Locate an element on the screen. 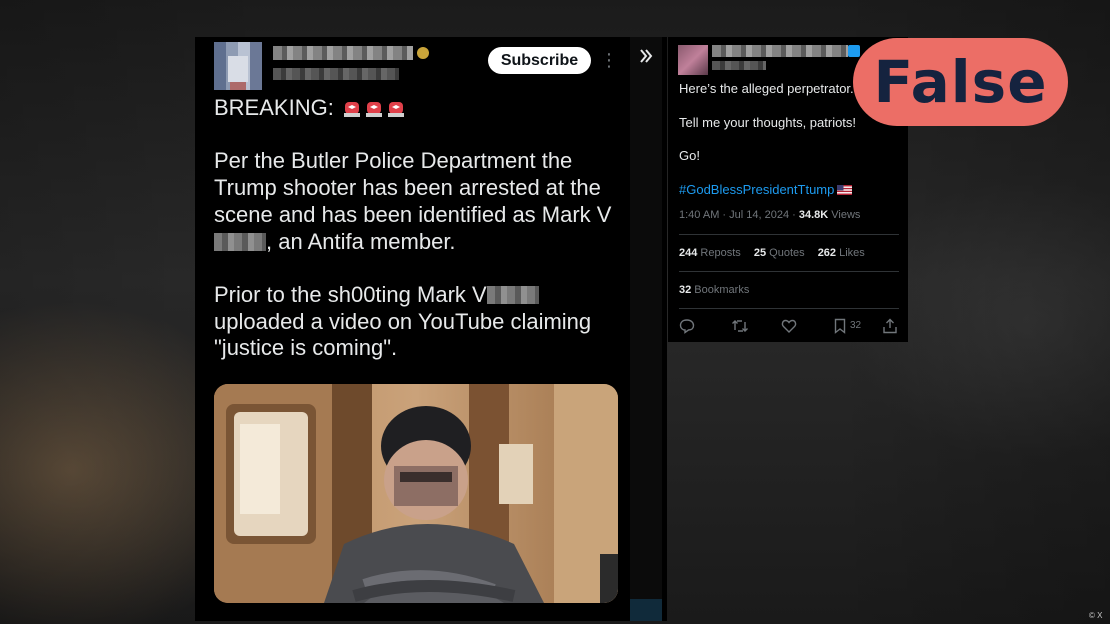 The image size is (1110, 624). bookmarks-stat: 32 Bookmarks is located at coordinates (714, 290).